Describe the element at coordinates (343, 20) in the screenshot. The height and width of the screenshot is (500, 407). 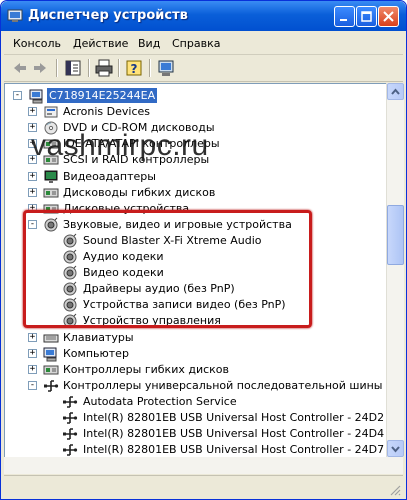
I see `minimize-icon` at that location.